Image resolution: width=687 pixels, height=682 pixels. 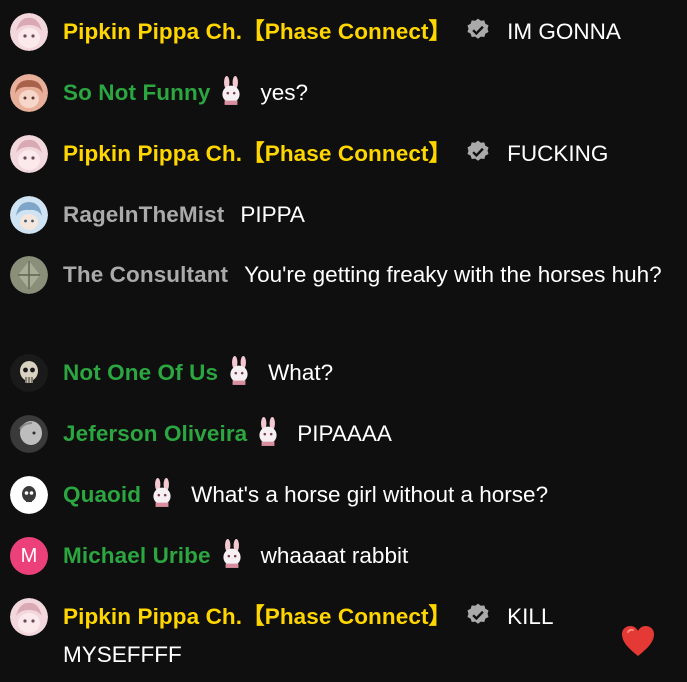 I want to click on author-name: RageInTheMist, so click(x=143, y=214).